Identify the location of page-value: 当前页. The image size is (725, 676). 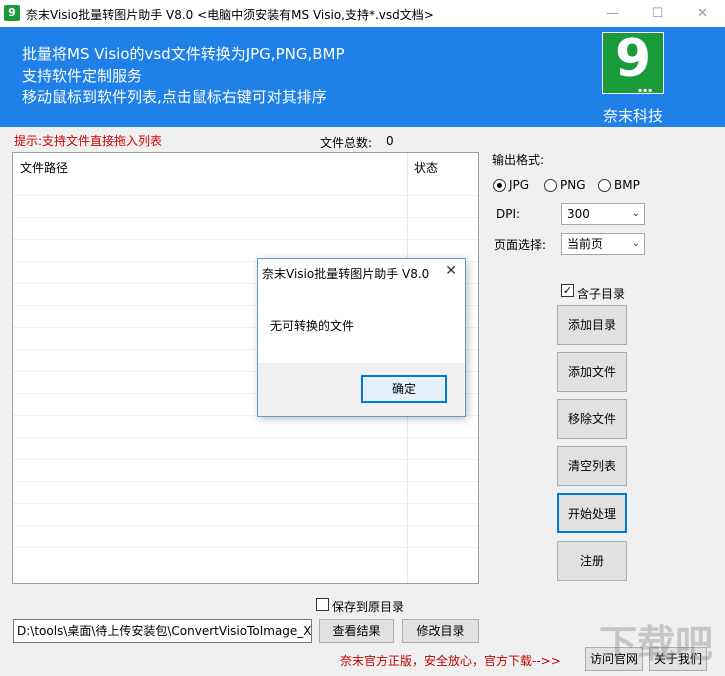
(585, 244).